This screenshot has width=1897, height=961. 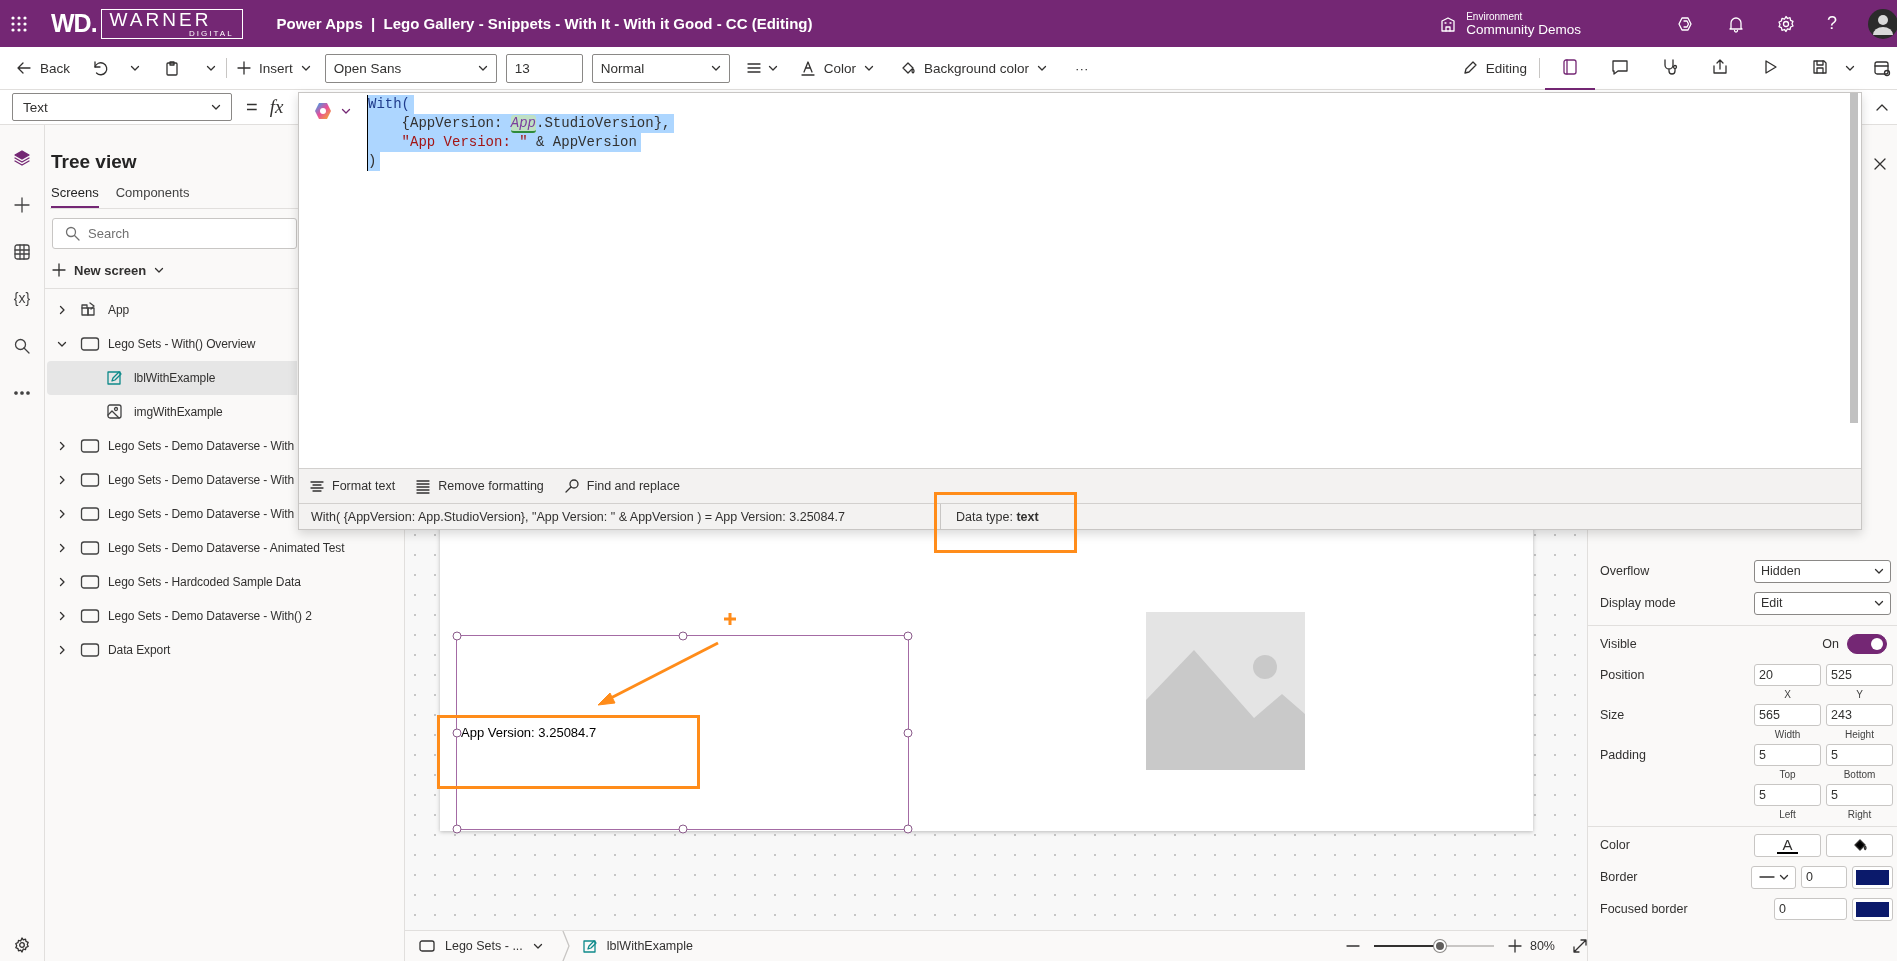 I want to click on line-style-dropdown, so click(x=1773, y=877).